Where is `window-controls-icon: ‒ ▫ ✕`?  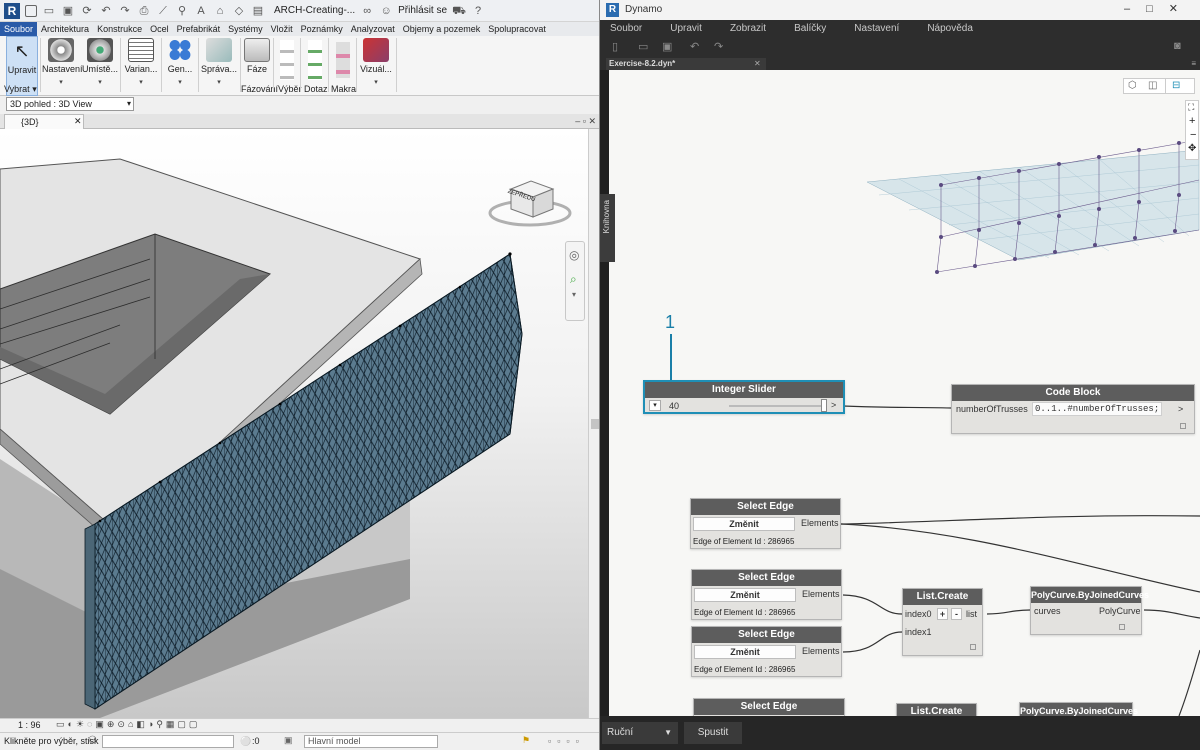
window-controls-icon: ‒ ▫ ✕ is located at coordinates (585, 121).